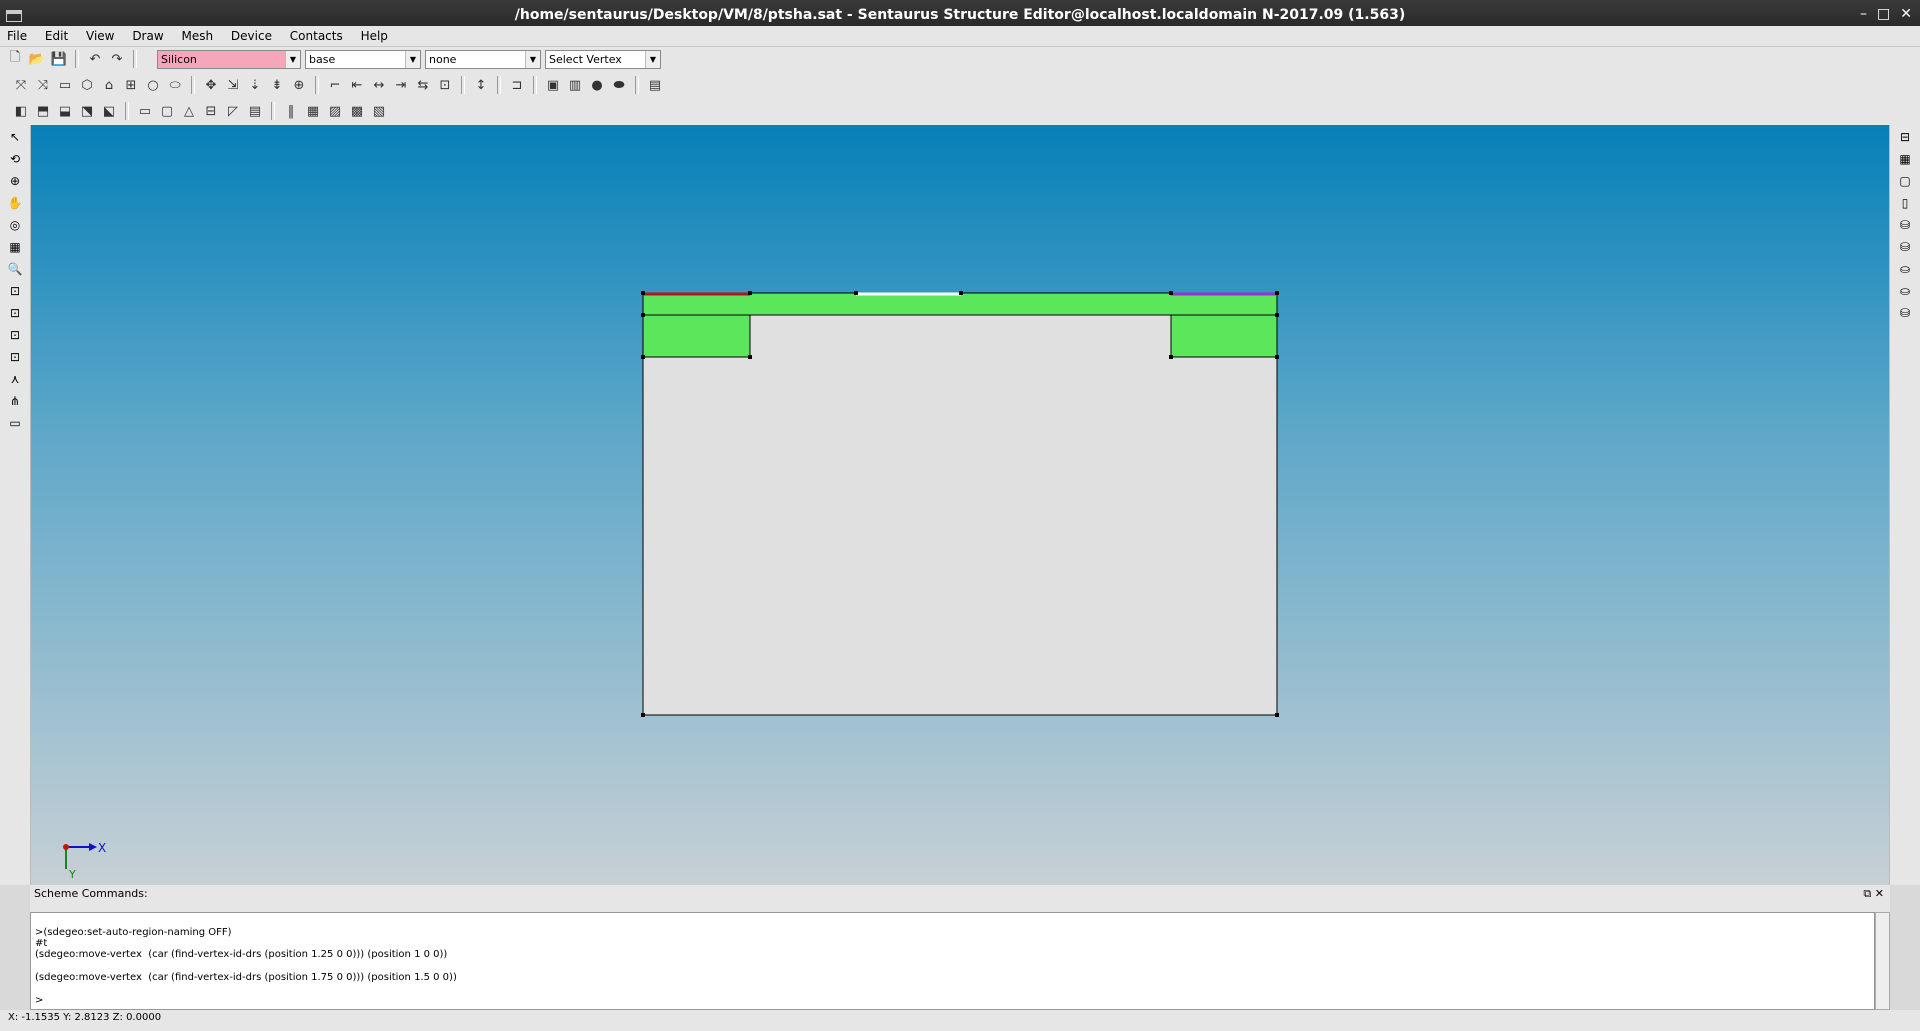 The image size is (1920, 1031). What do you see at coordinates (15, 291) in the screenshot?
I see `view-xy-icon: ⊡` at bounding box center [15, 291].